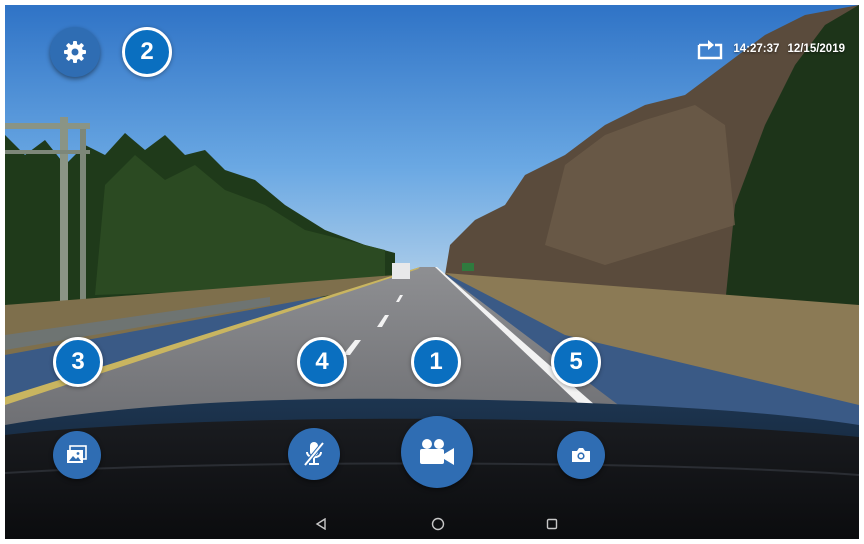 Image resolution: width=864 pixels, height=544 pixels. What do you see at coordinates (468, 267) in the screenshot?
I see `road-sign` at bounding box center [468, 267].